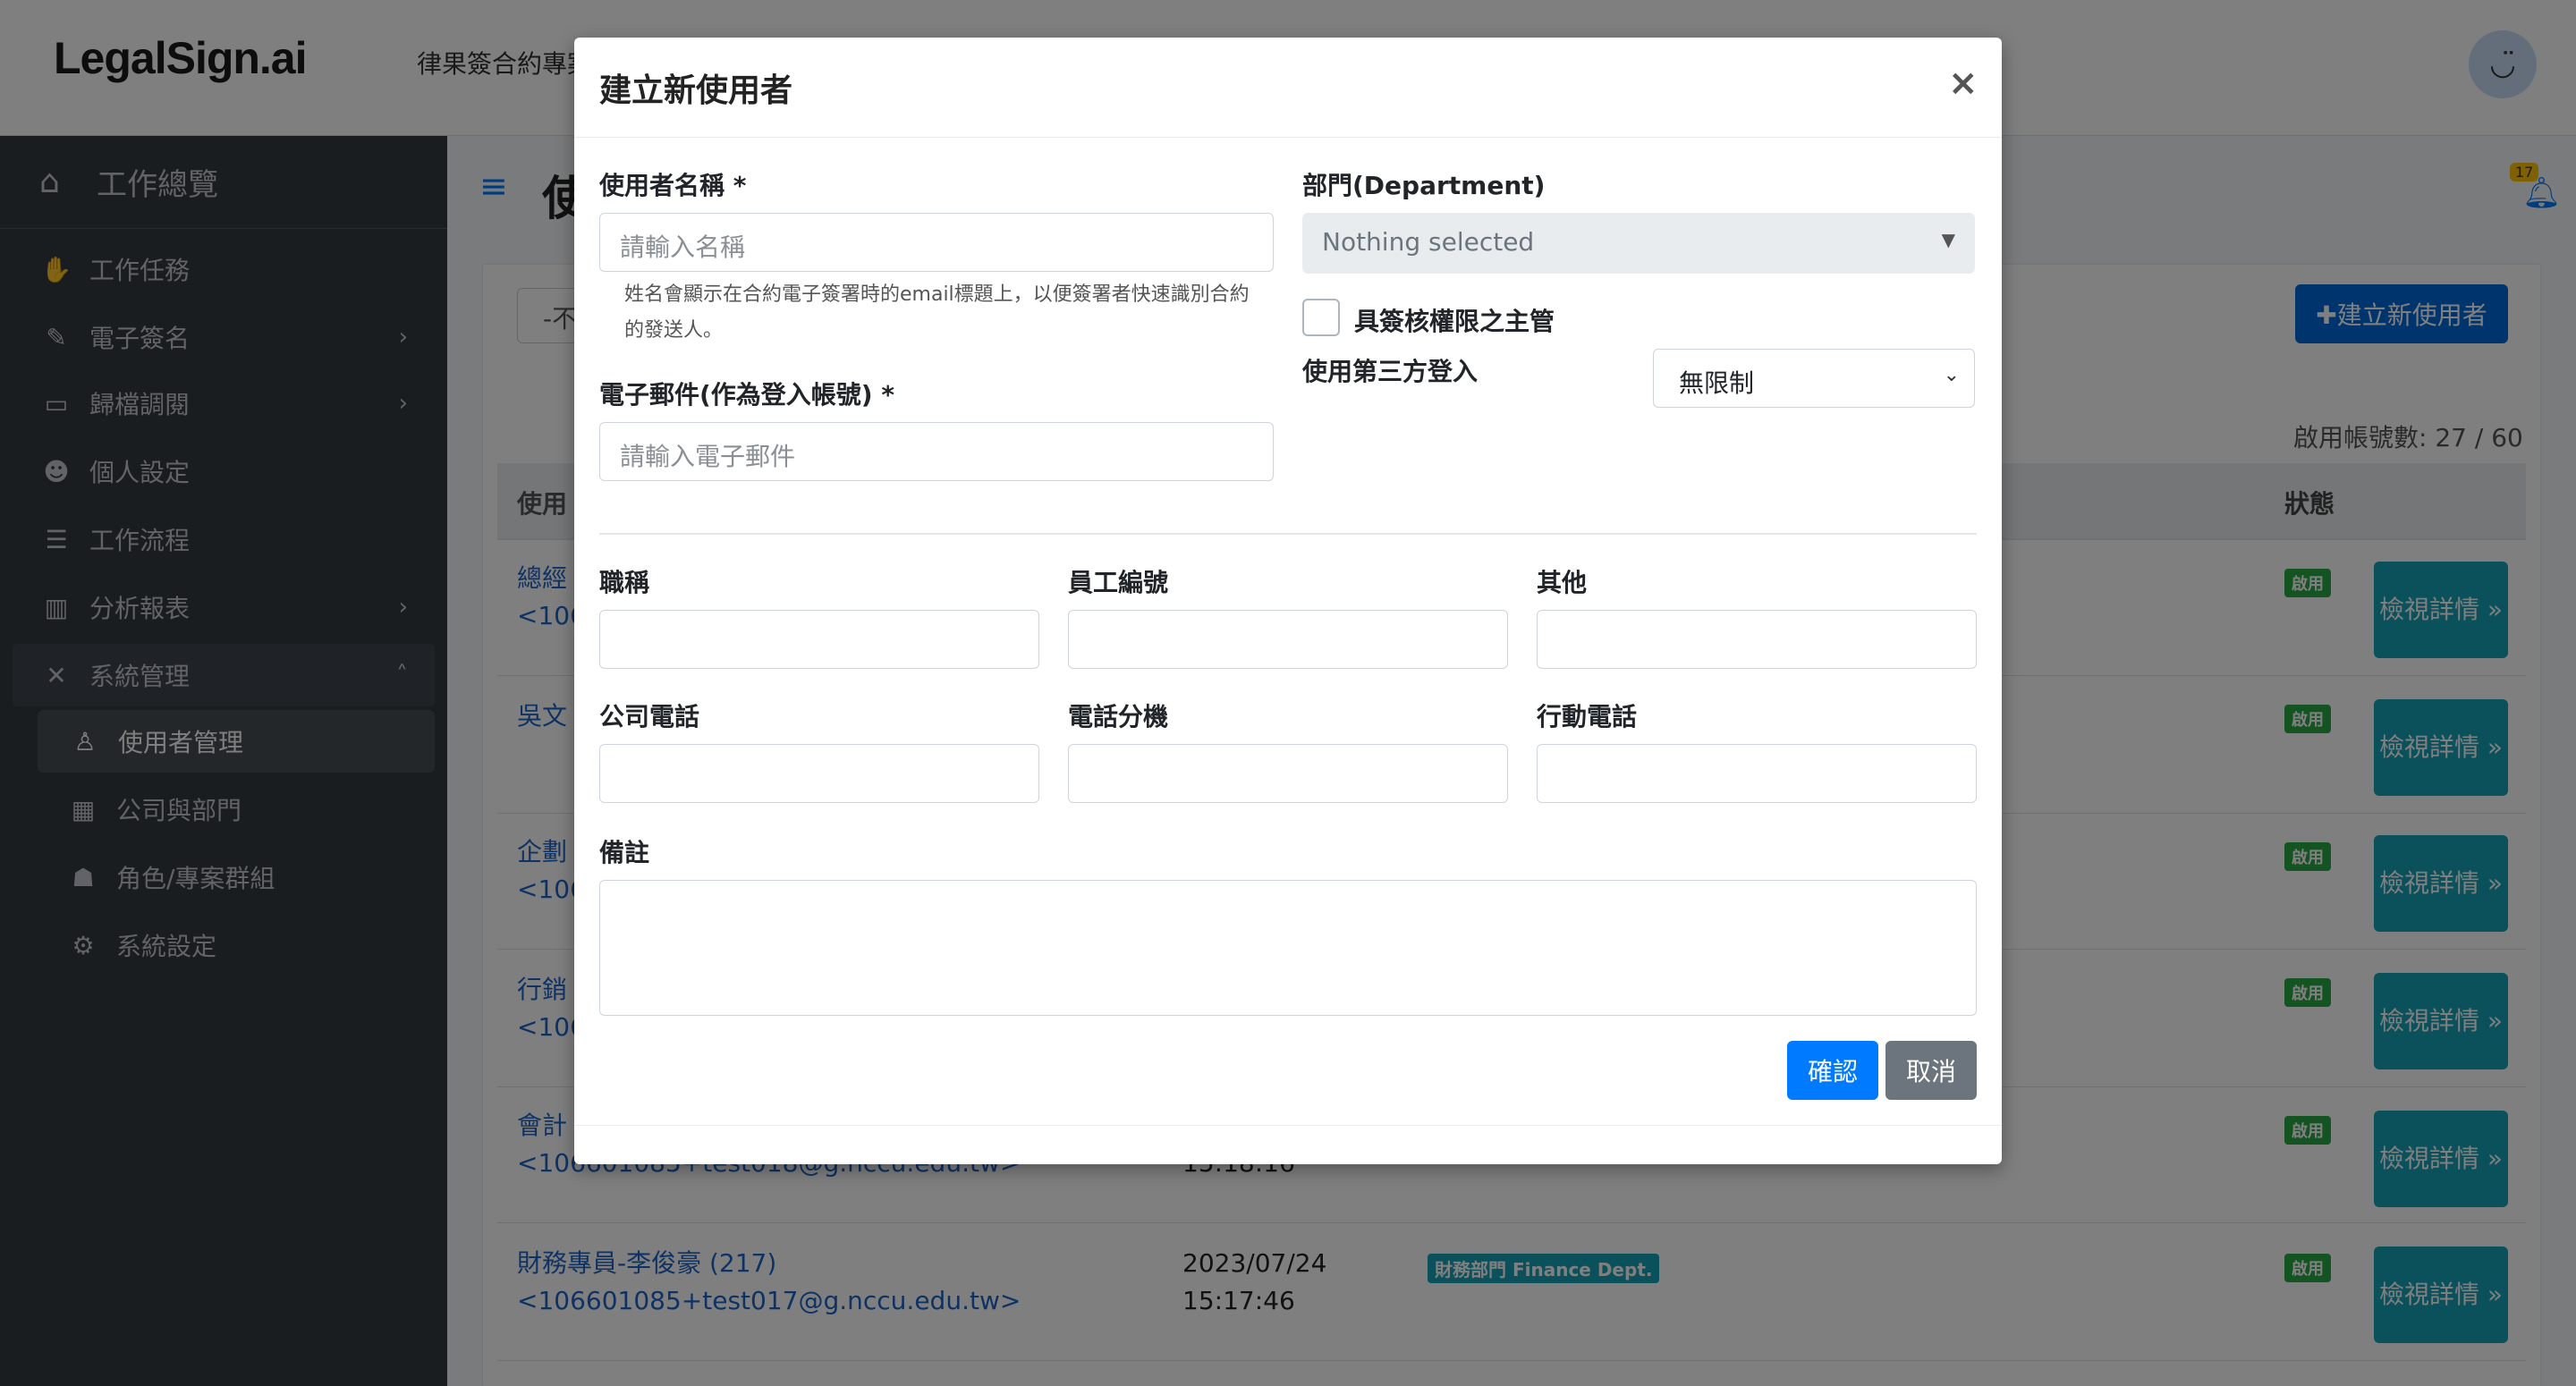 This screenshot has height=1386, width=2576. I want to click on mobile-label: 行動電話, so click(1587, 717).